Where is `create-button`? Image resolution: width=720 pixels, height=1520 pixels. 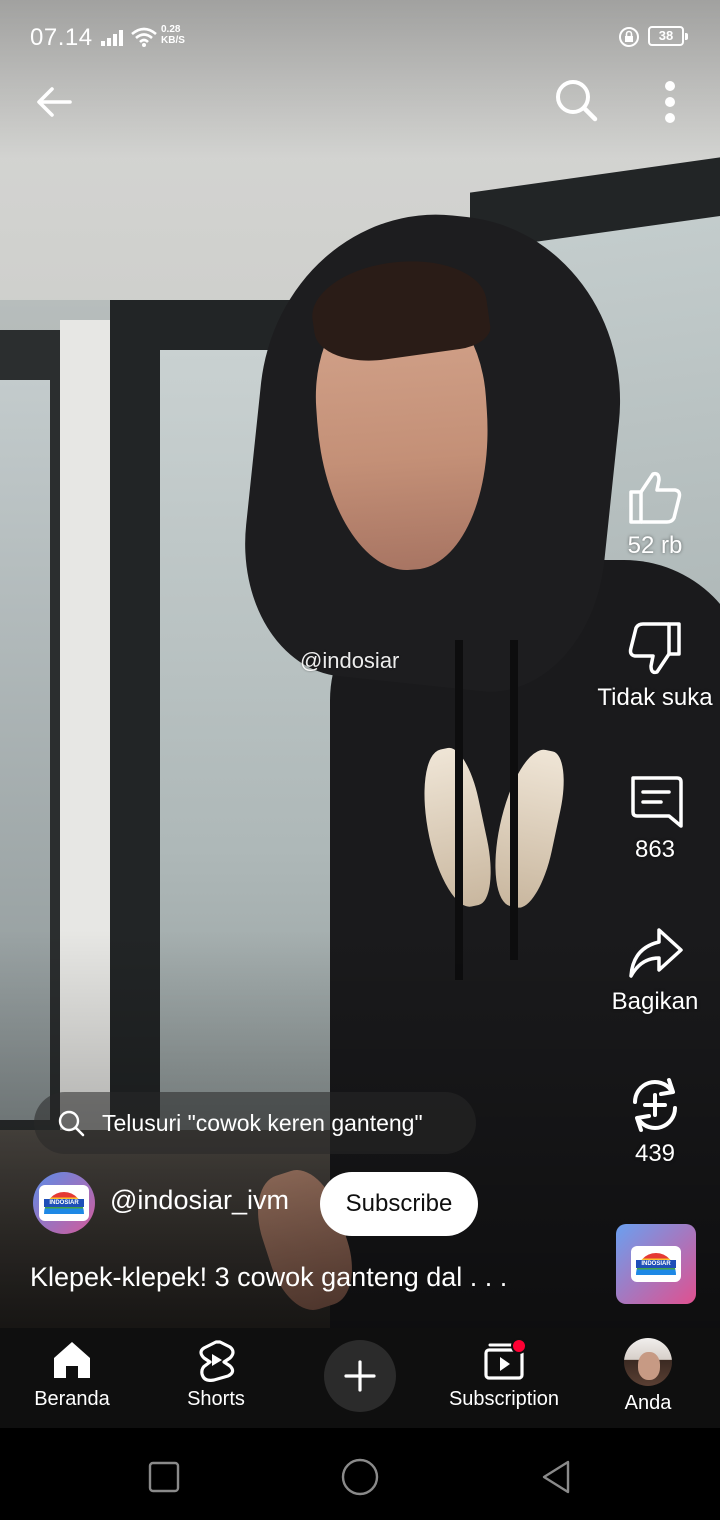
create-button is located at coordinates (360, 1376).